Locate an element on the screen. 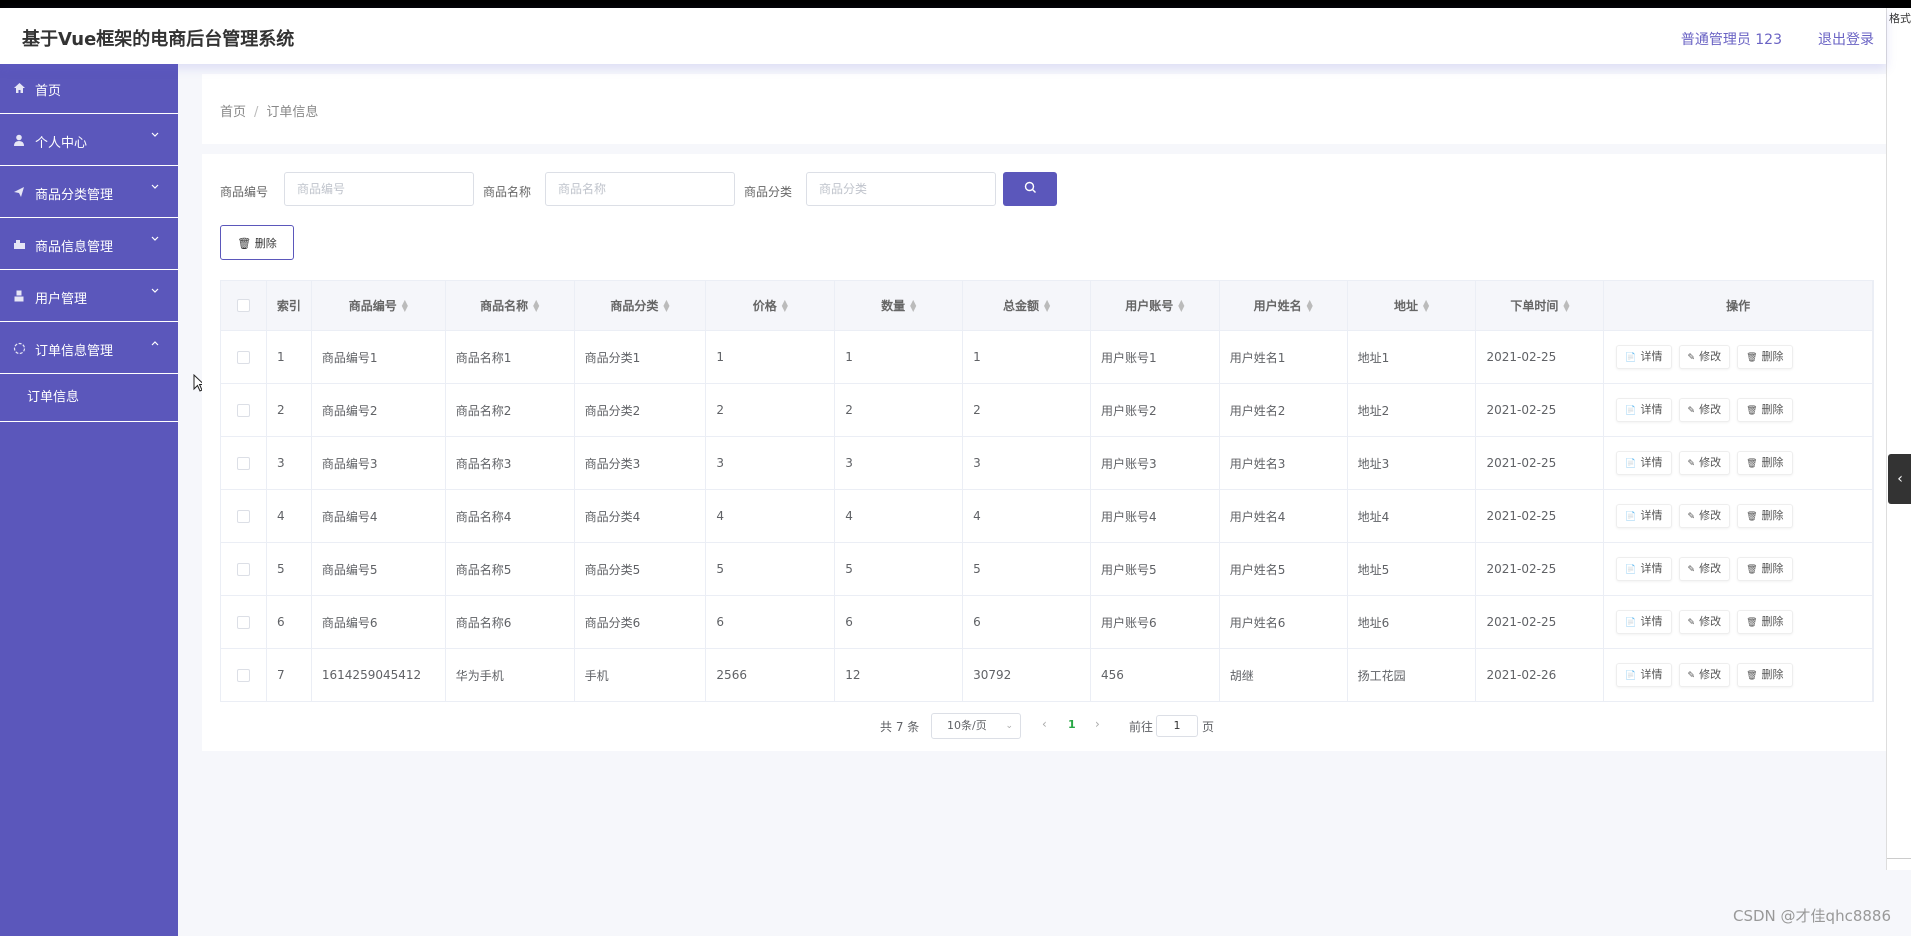  sidebar-item-label: 首页 is located at coordinates (48, 91).